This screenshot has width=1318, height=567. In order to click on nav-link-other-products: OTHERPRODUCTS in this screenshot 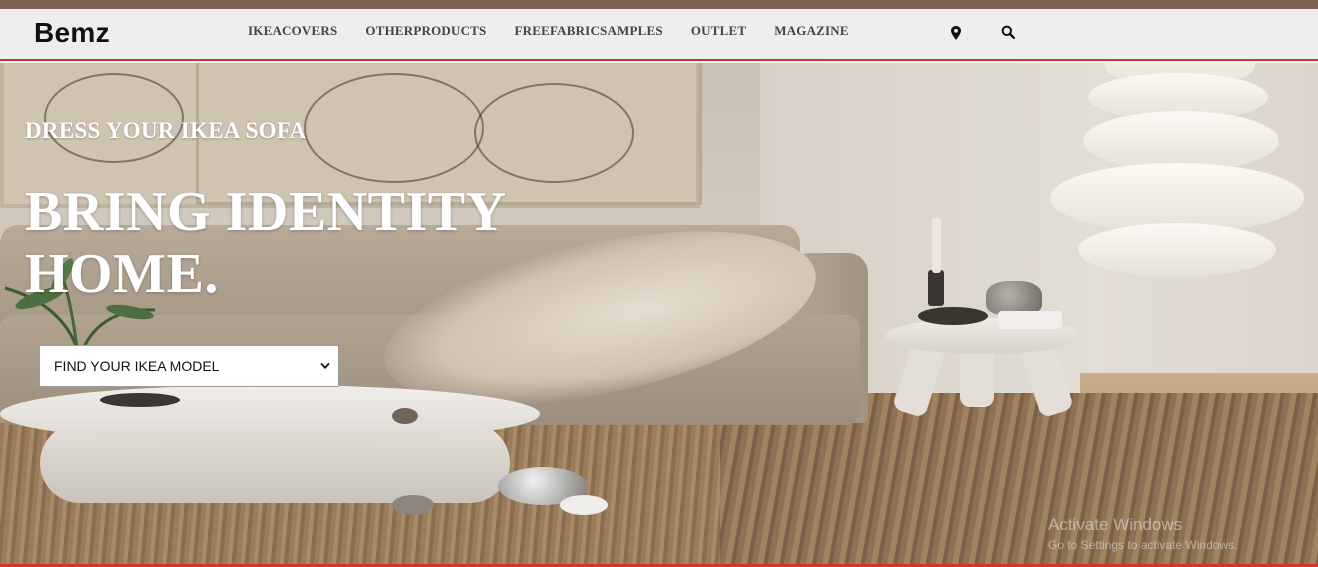, I will do `click(425, 31)`.